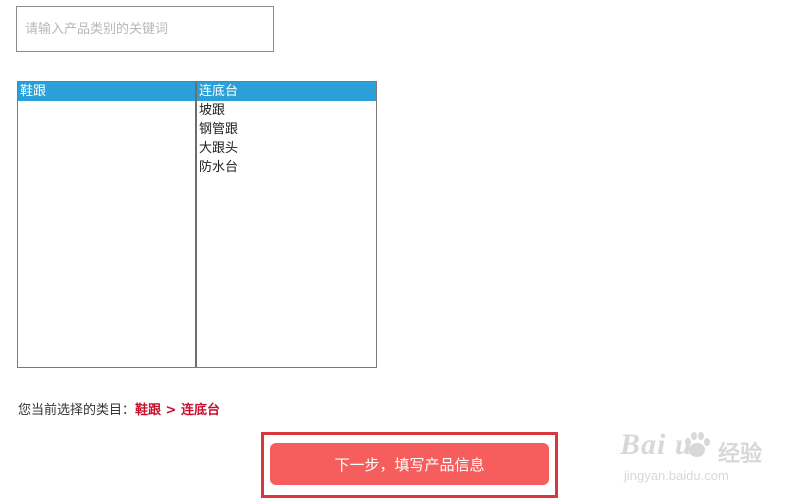 The height and width of the screenshot is (504, 812). Describe the element at coordinates (177, 410) in the screenshot. I see `current-selection-path: 鞋跟 > 连底台` at that location.